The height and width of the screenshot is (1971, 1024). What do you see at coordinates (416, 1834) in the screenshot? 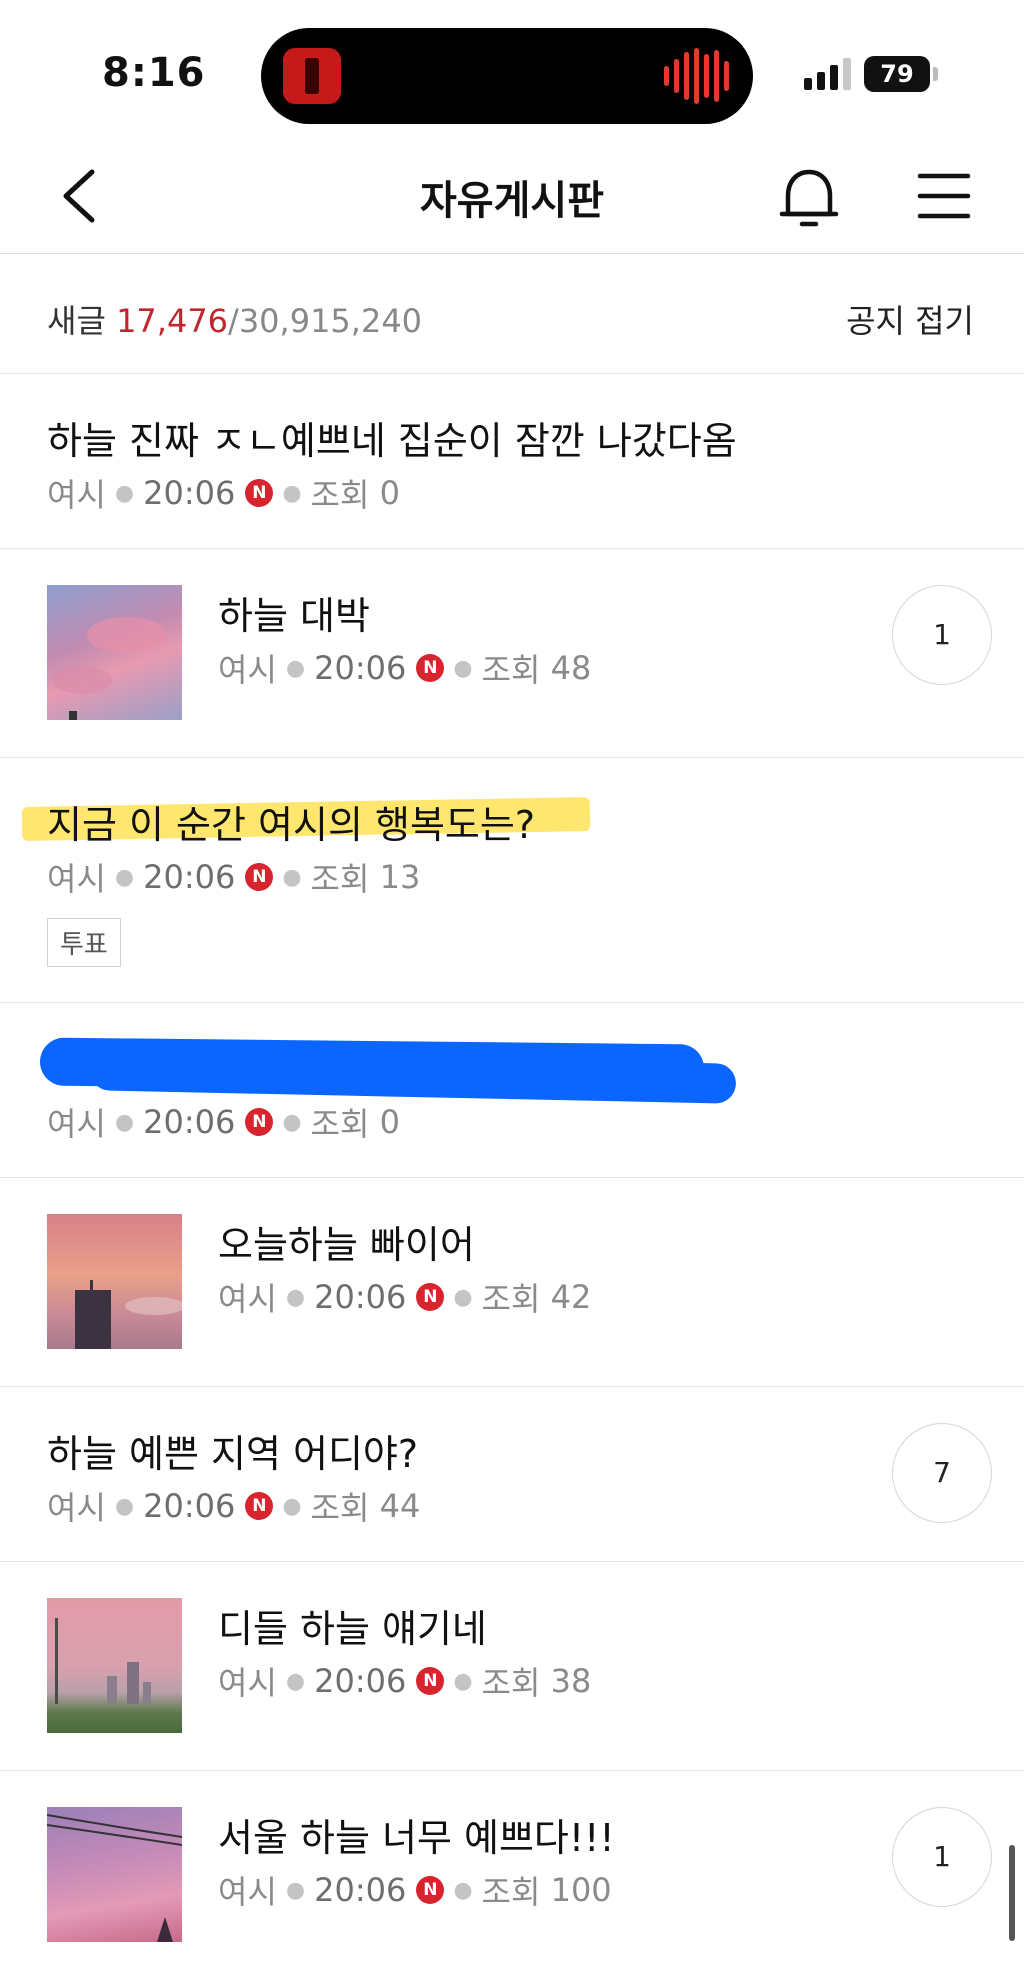
I see `post-title: 서울 하늘 너무 예쁘다!!!` at bounding box center [416, 1834].